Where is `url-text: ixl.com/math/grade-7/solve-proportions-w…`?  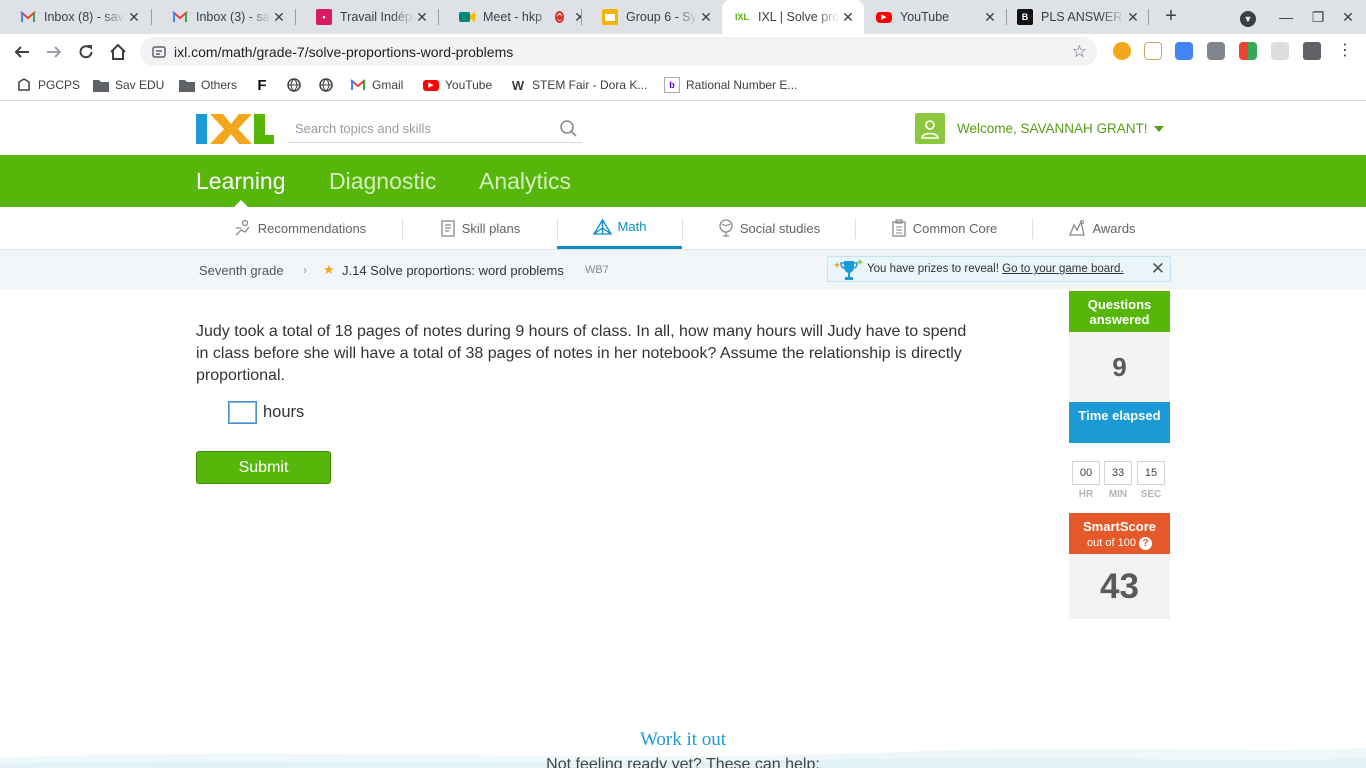 url-text: ixl.com/math/grade-7/solve-proportions-w… is located at coordinates (343, 52).